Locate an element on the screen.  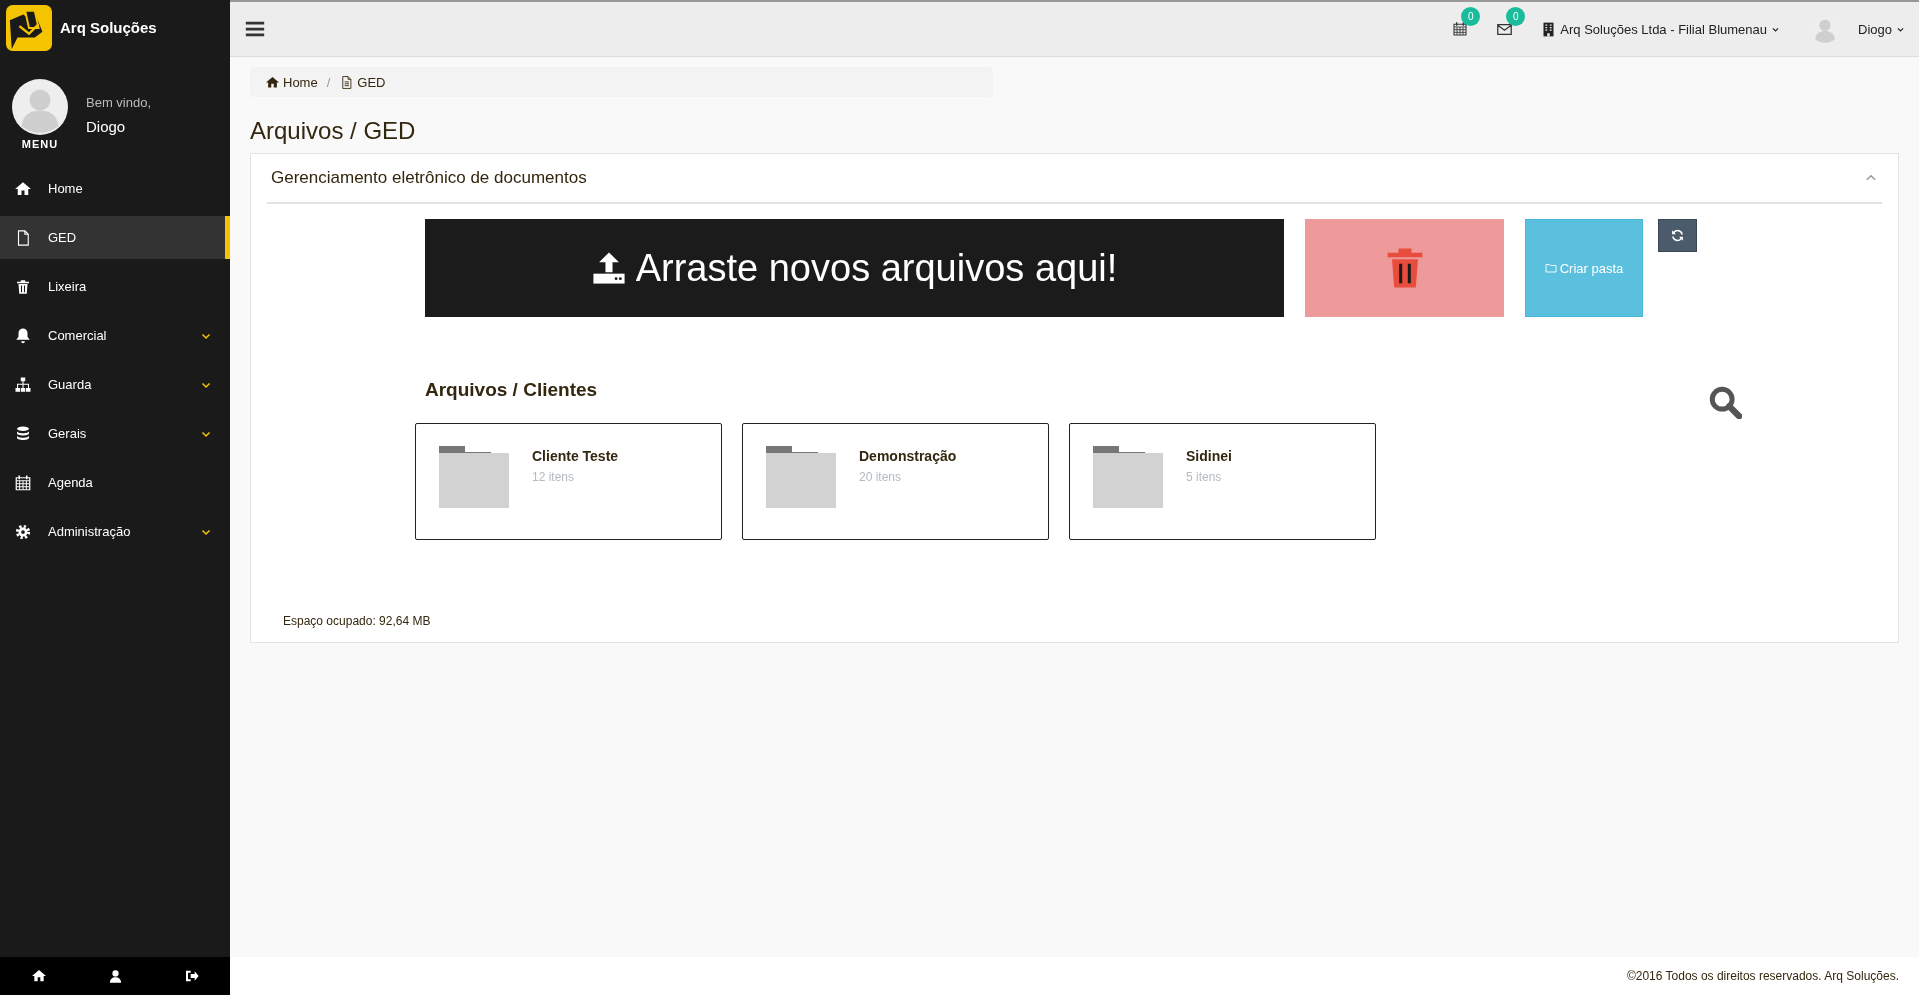
building-icon is located at coordinates (1549, 29).